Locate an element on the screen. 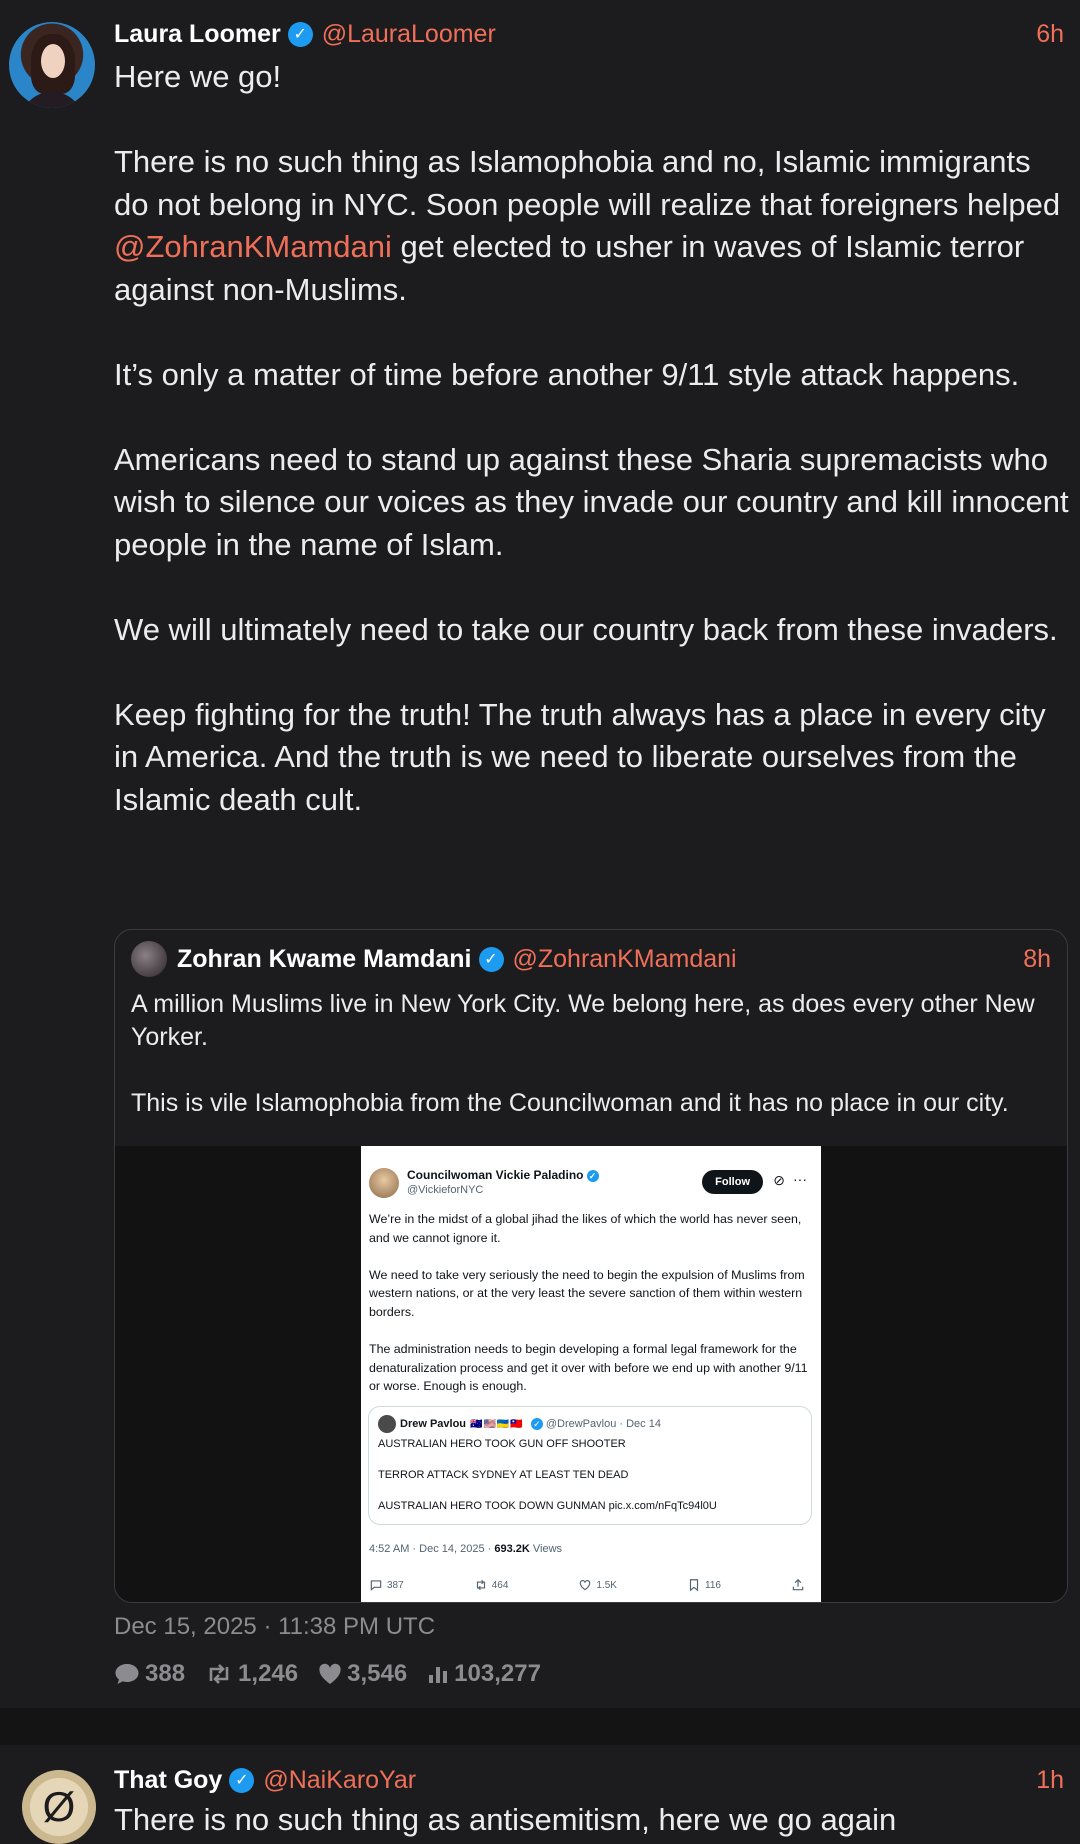 The width and height of the screenshot is (1080, 1844). retweet-count: 1,246 is located at coordinates (268, 1673).